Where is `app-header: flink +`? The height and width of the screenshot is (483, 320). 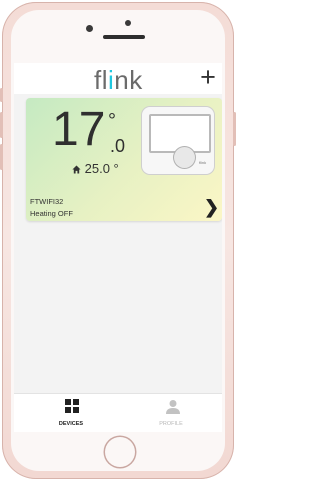 app-header: flink + is located at coordinates (118, 79).